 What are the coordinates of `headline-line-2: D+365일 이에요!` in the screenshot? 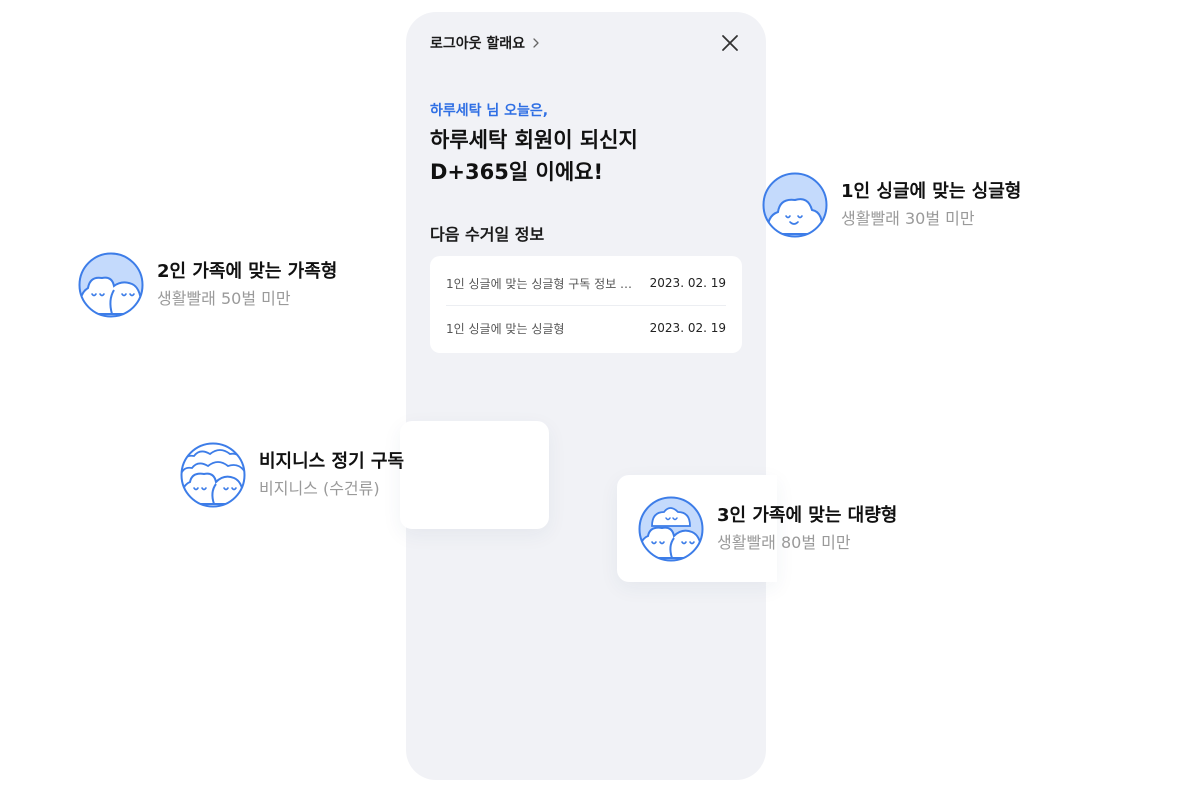 It's located at (517, 172).